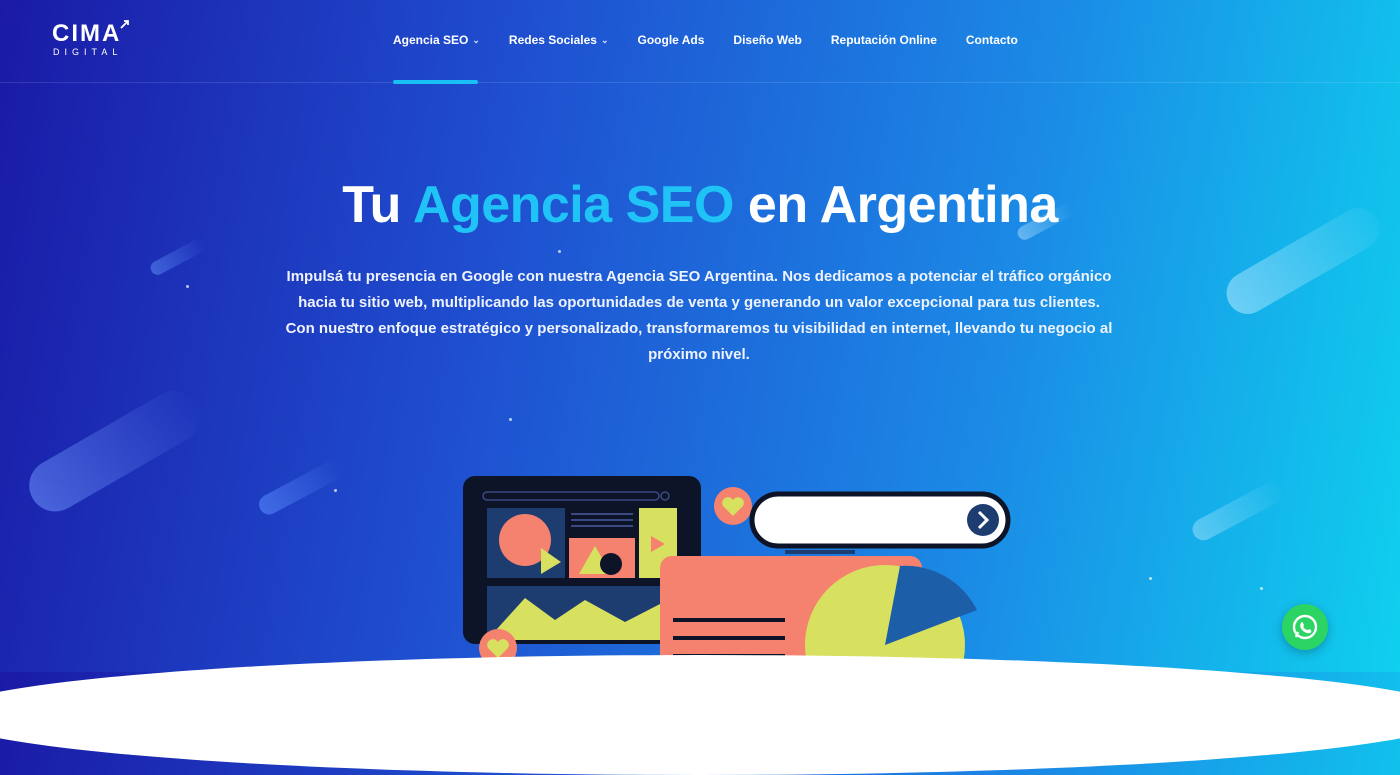 The image size is (1400, 775). What do you see at coordinates (902, 205) in the screenshot?
I see `hero-title-part2: en Argentina` at bounding box center [902, 205].